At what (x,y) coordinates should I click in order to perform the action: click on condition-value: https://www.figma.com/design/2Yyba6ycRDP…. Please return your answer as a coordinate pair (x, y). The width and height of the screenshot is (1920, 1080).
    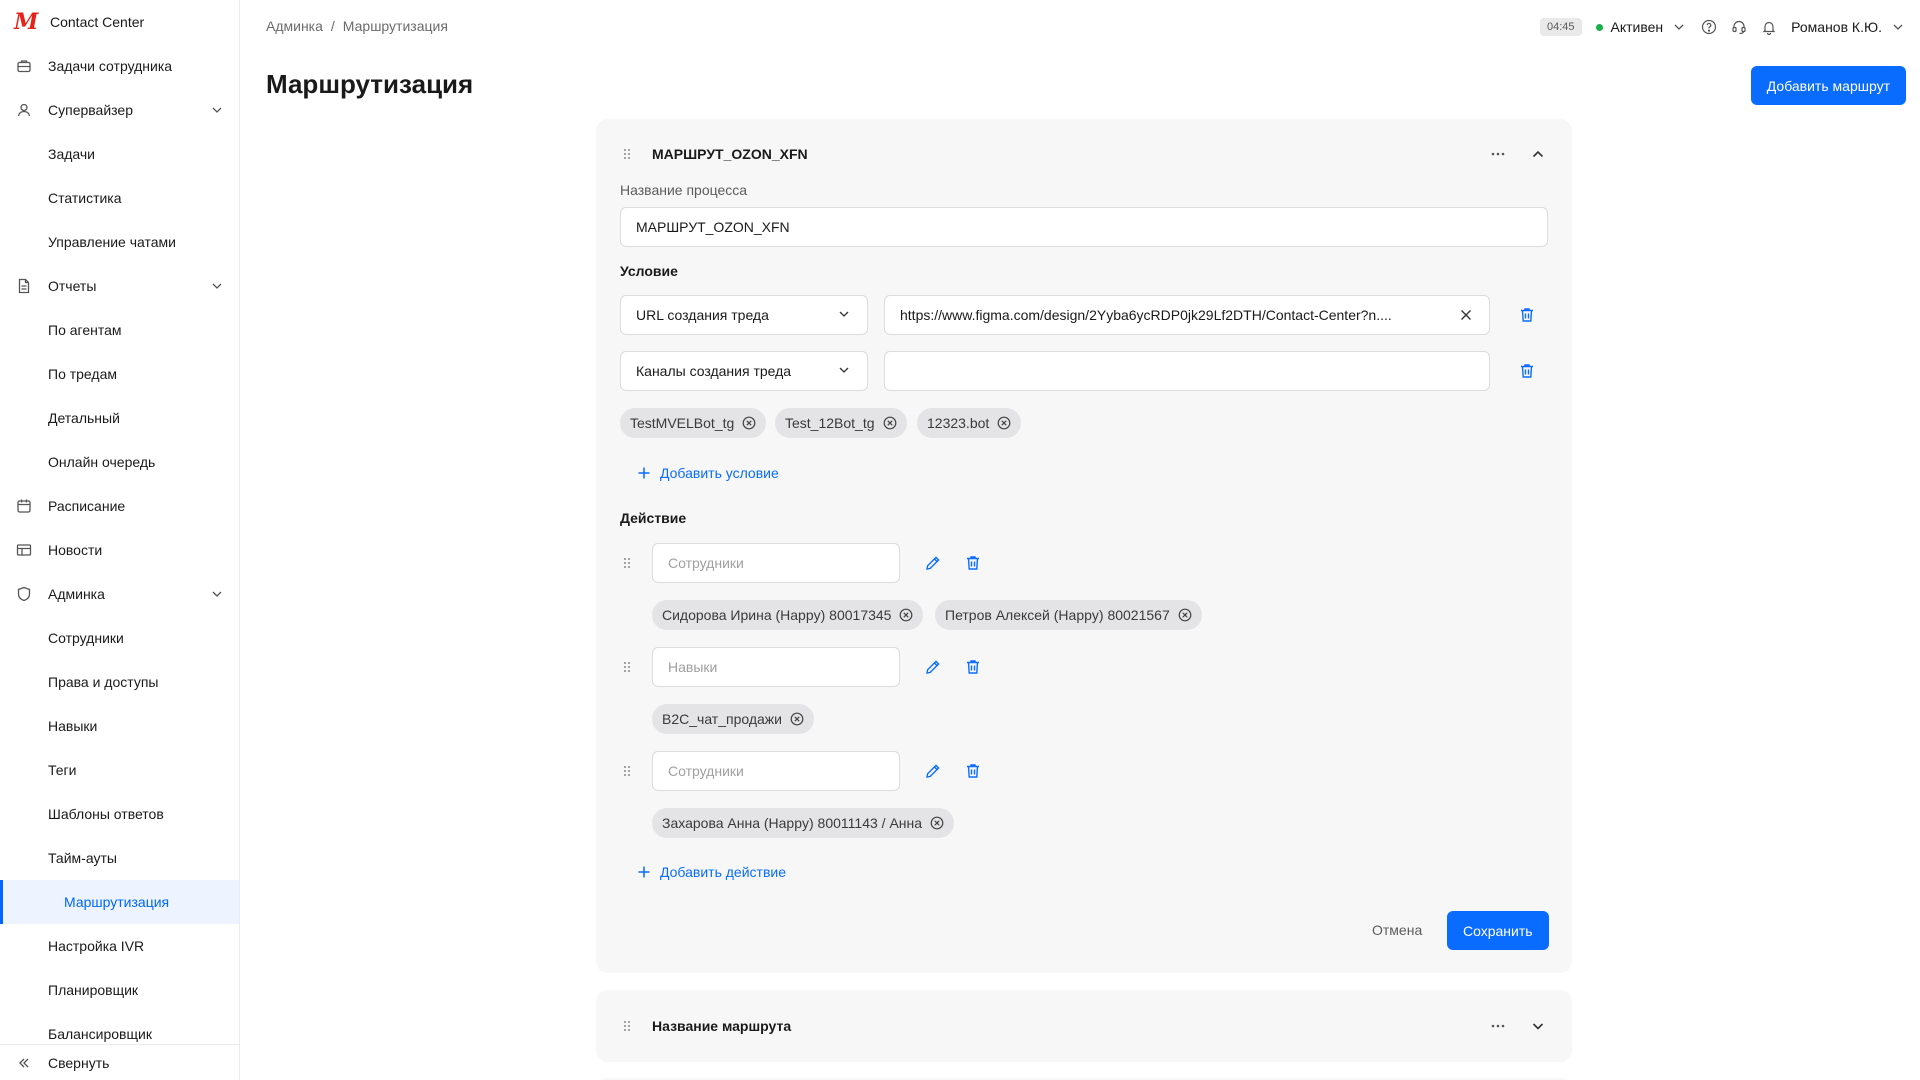
    Looking at the image, I should click on (1146, 315).